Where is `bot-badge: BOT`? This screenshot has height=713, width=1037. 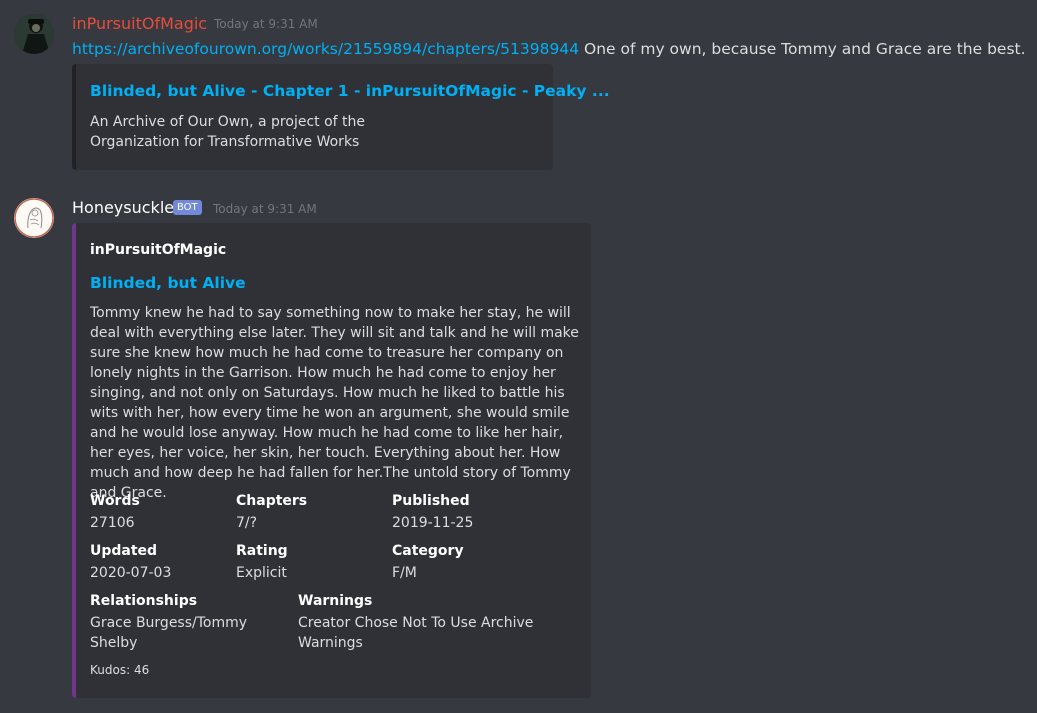
bot-badge: BOT is located at coordinates (187, 207).